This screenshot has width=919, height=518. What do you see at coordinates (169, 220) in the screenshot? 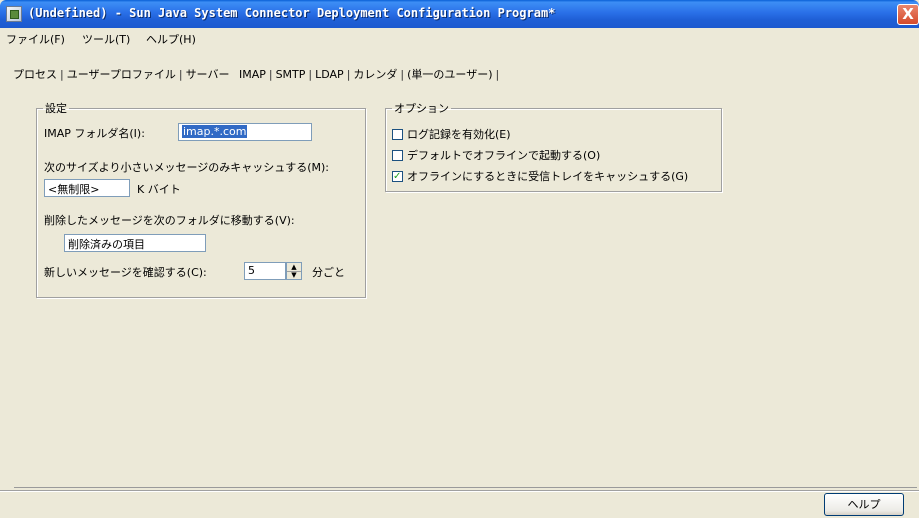
I see `deleted-move-label: 削除したメッセージを次のフォルダに移動する(V):` at bounding box center [169, 220].